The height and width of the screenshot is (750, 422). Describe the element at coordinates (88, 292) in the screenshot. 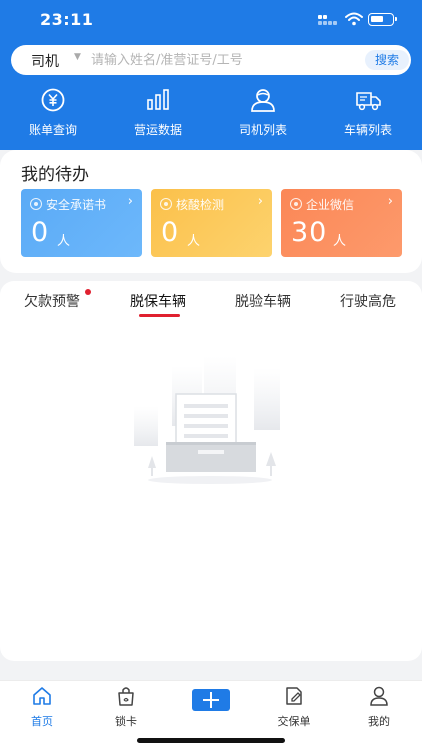

I see `notification-dot` at that location.